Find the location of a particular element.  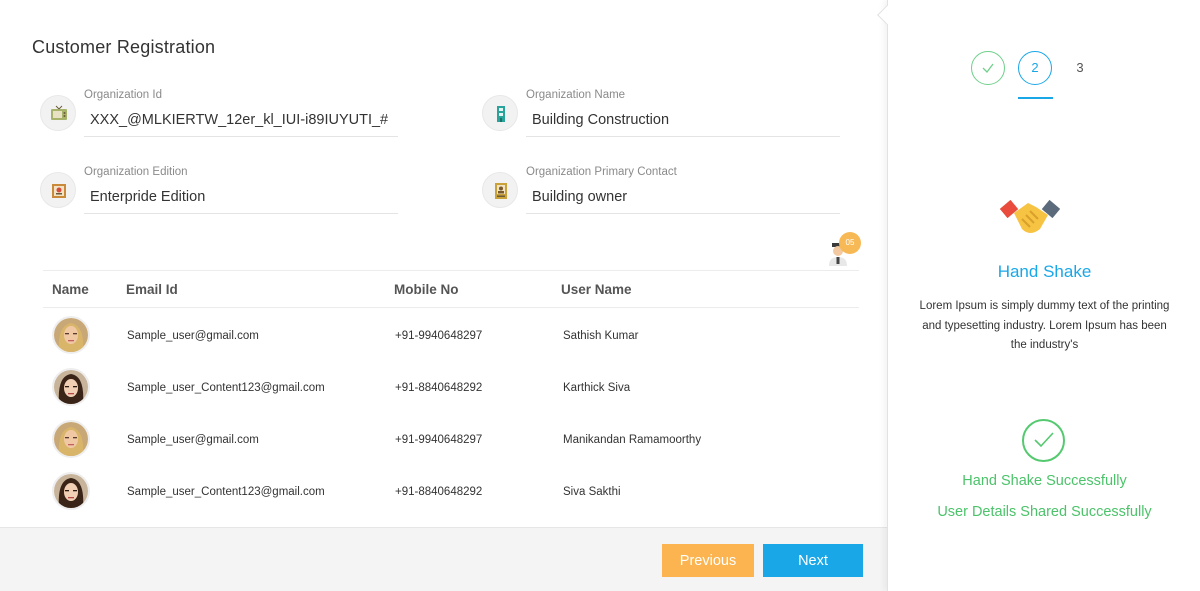

contact-card-icon is located at coordinates (500, 190).